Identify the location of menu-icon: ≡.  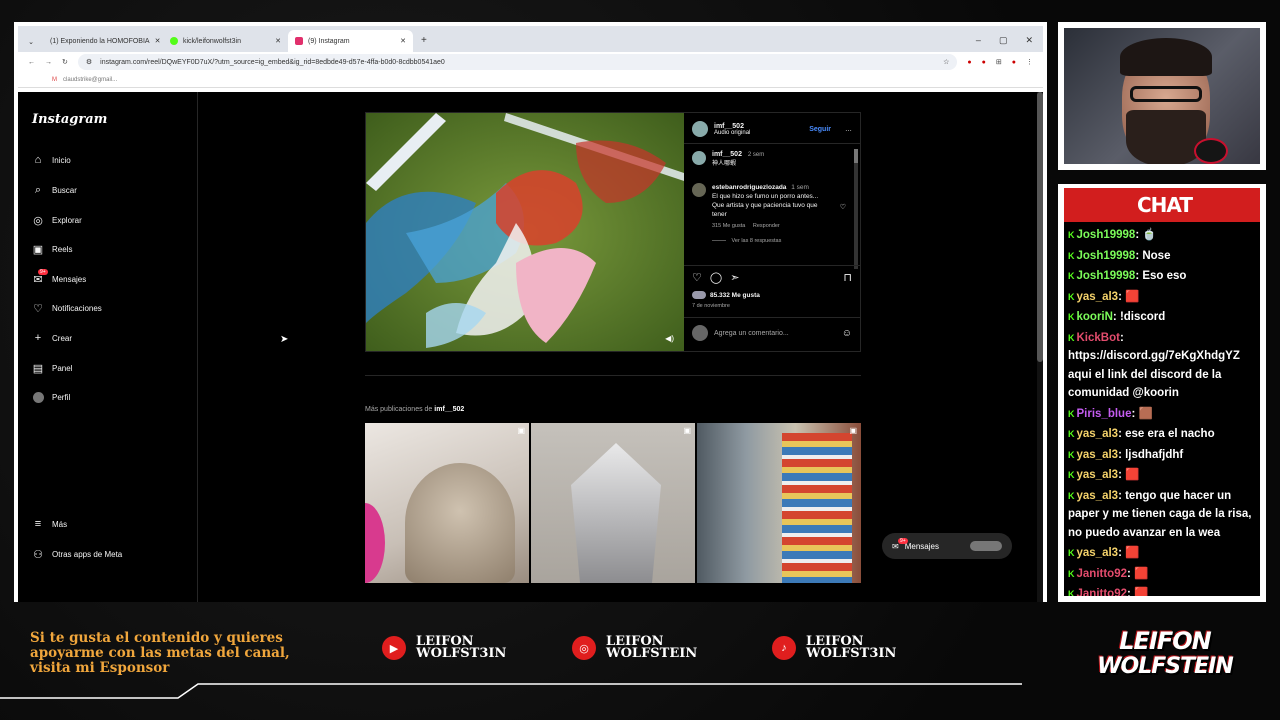
(38, 524).